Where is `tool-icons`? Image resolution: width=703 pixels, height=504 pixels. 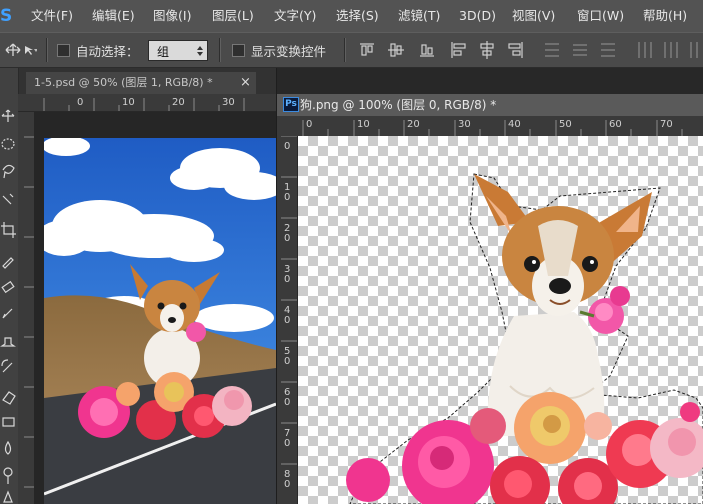 tool-icons is located at coordinates (8, 306).